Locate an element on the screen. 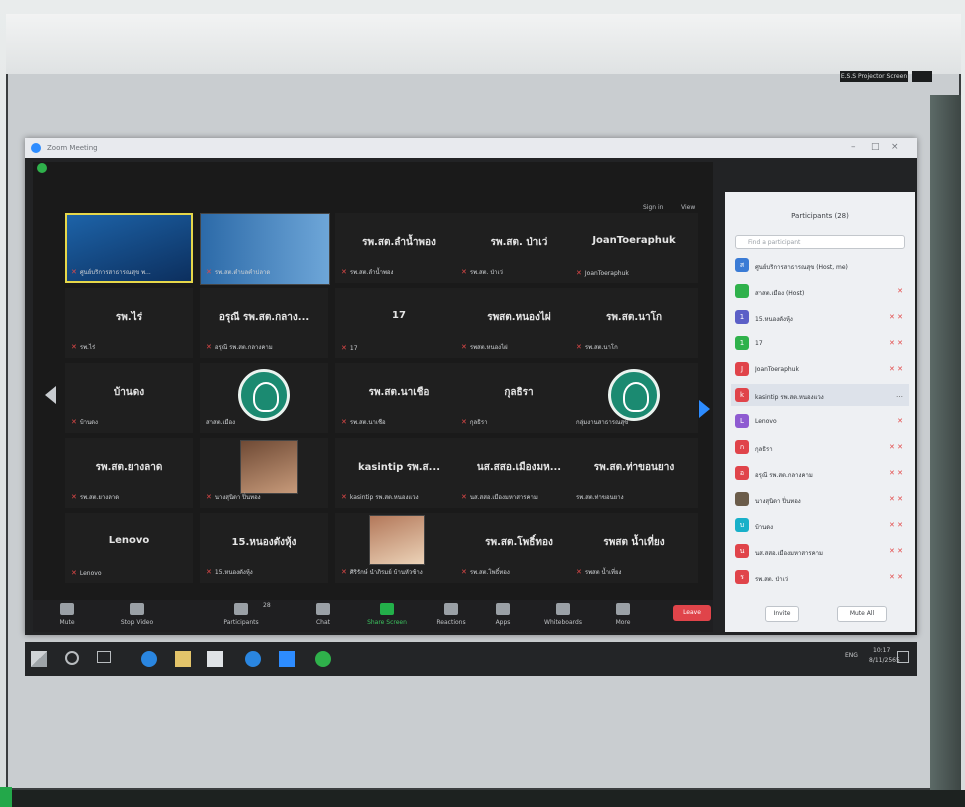  previous-page-arrow-icon is located at coordinates (50, 395).